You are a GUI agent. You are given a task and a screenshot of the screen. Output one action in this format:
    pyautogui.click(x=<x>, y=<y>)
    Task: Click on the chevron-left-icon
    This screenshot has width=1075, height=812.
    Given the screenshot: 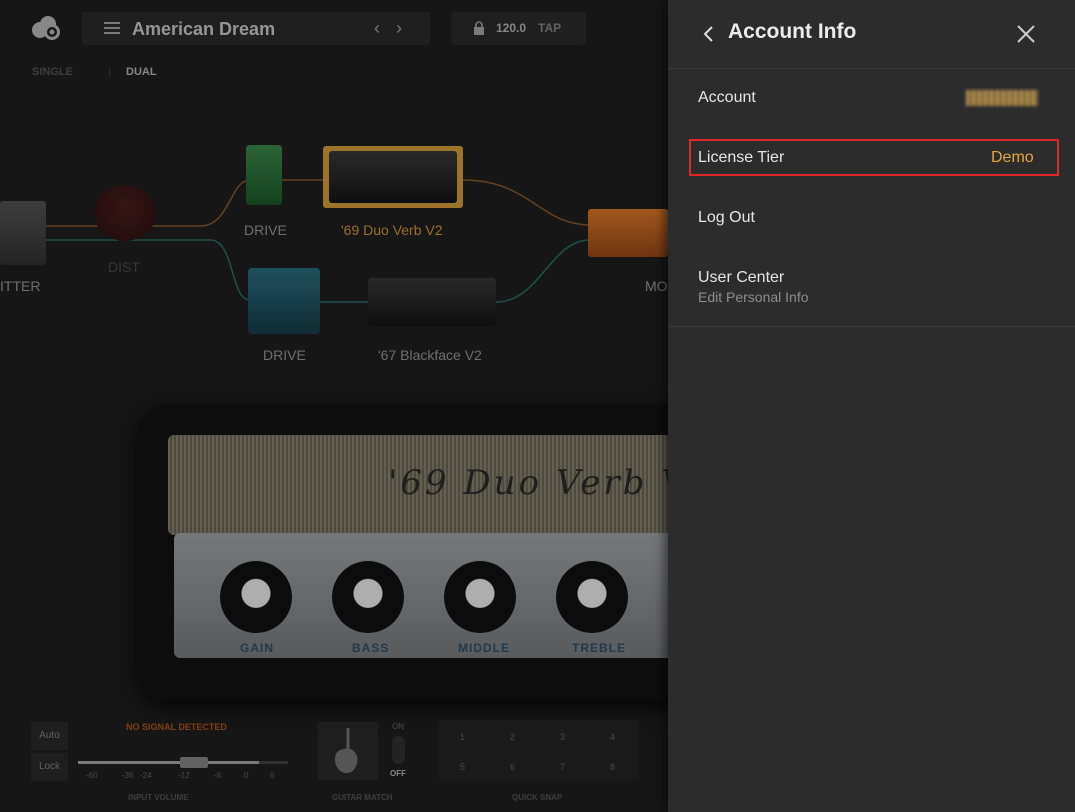 What is the action you would take?
    pyautogui.click(x=709, y=34)
    